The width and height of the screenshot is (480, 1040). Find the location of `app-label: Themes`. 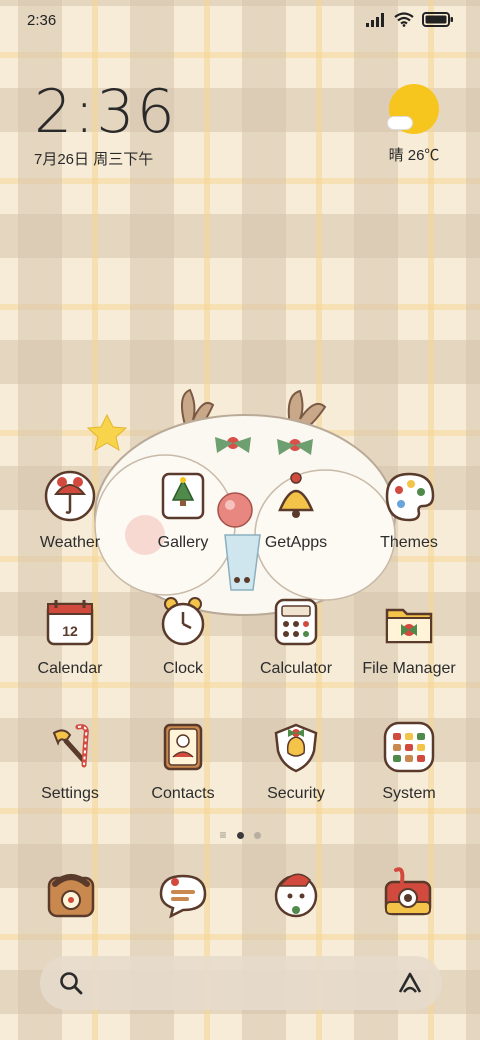

app-label: Themes is located at coordinates (409, 542).